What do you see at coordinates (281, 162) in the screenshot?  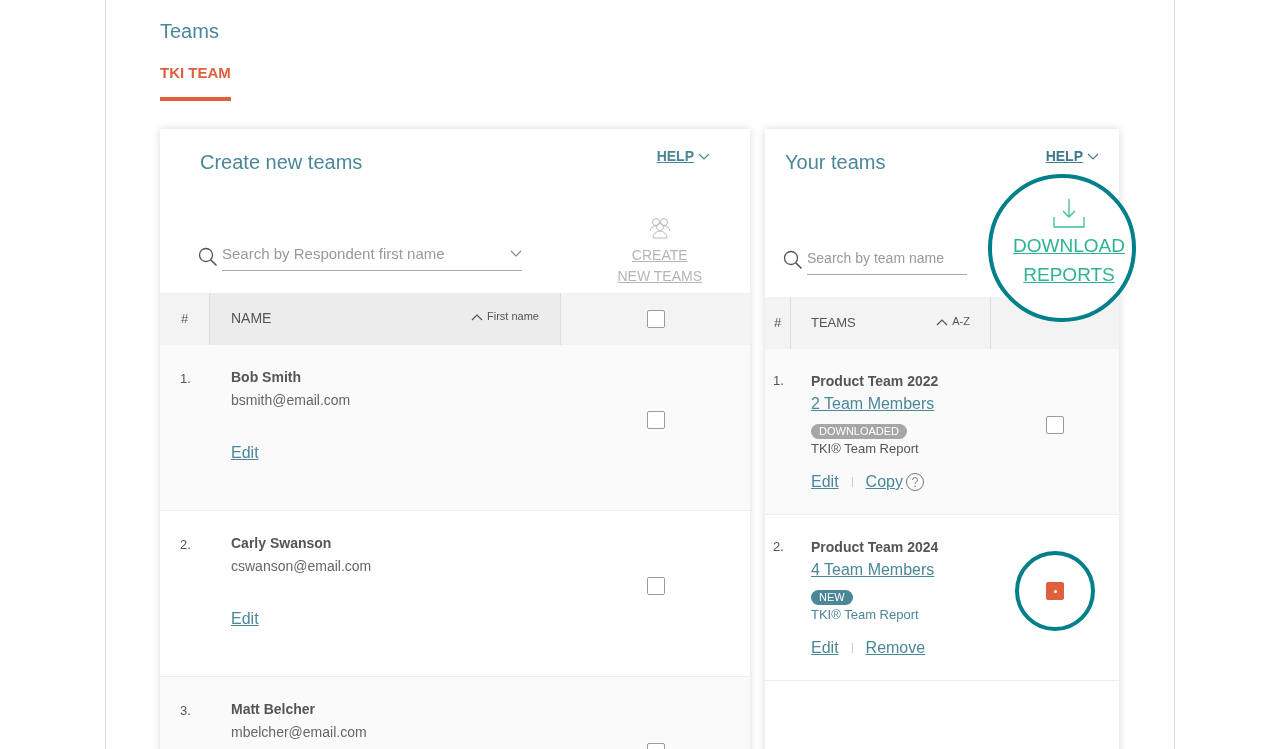 I see `card-title: Create new teams` at bounding box center [281, 162].